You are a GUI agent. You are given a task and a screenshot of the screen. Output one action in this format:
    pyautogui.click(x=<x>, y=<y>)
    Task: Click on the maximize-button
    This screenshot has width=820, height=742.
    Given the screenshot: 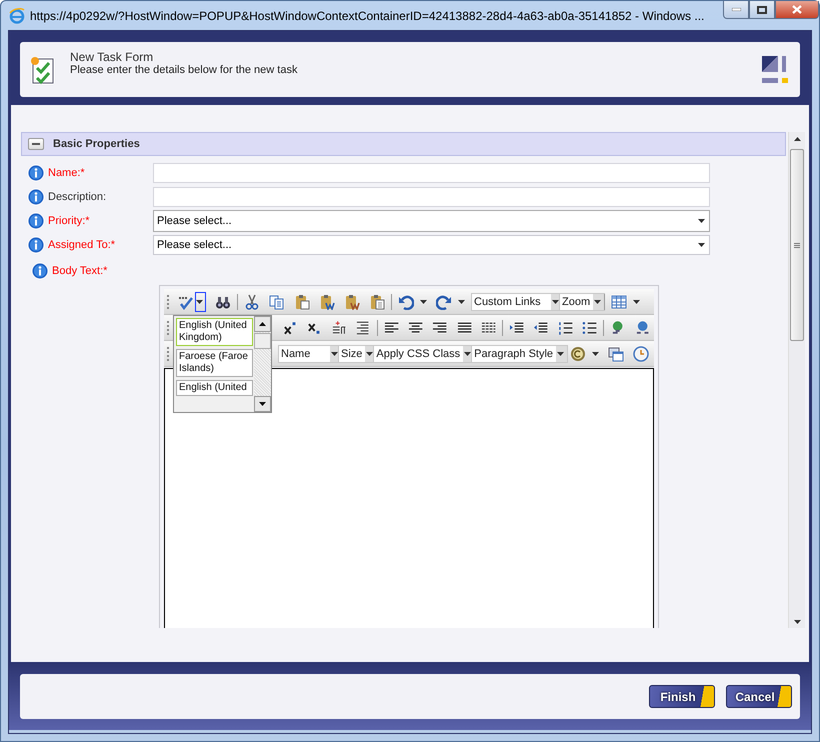 What is the action you would take?
    pyautogui.click(x=762, y=10)
    